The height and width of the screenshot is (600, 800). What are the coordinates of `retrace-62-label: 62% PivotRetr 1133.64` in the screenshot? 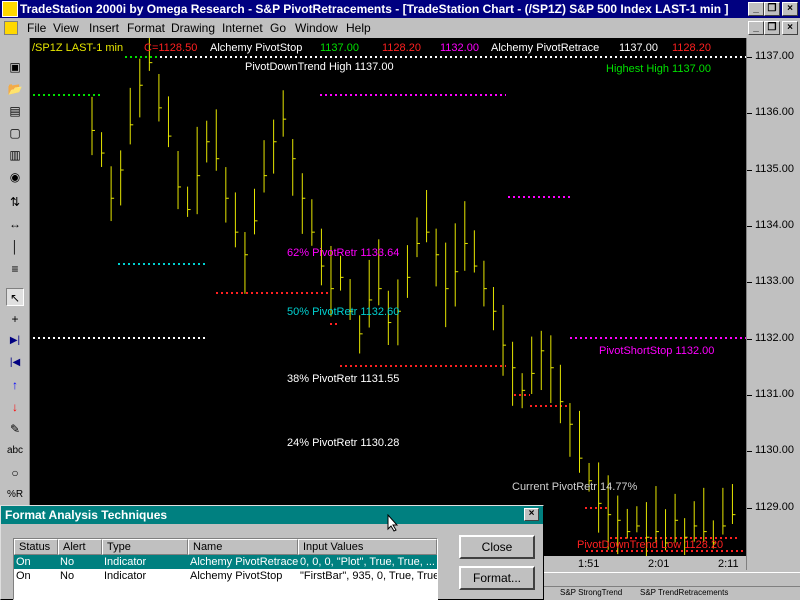 It's located at (343, 253).